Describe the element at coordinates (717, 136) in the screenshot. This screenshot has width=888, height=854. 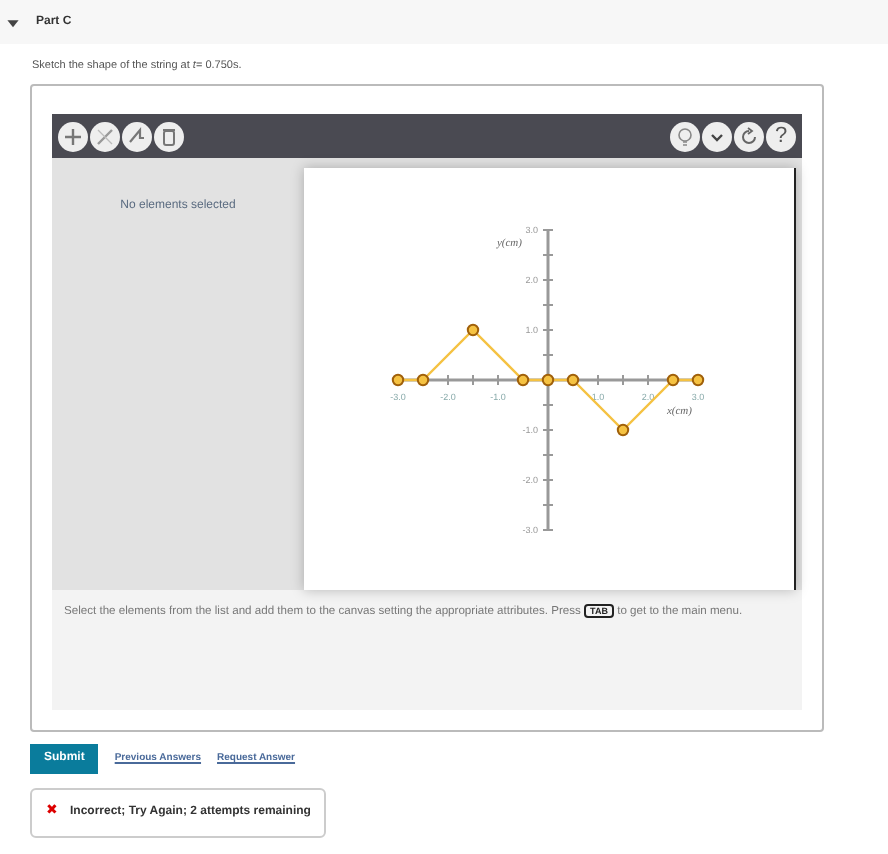
I see `chevron-down-button` at that location.